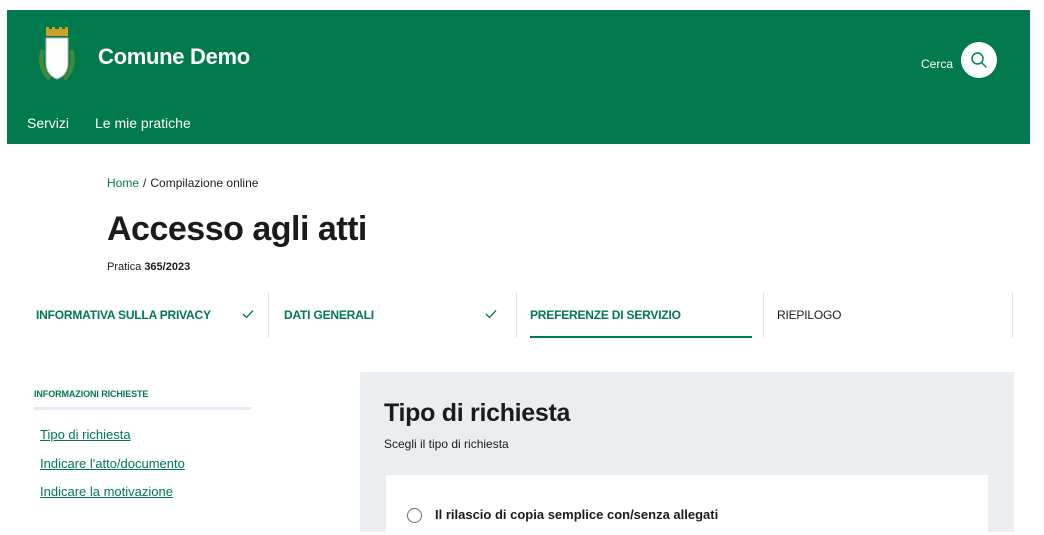 The image size is (1044, 535). I want to click on options-card, so click(687, 505).